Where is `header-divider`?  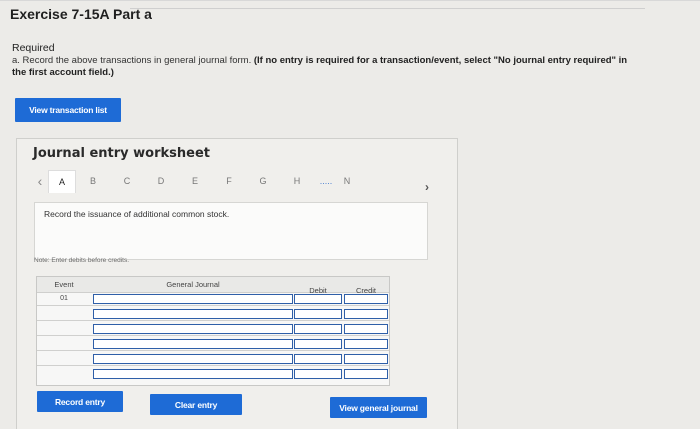 header-divider is located at coordinates (387, 8).